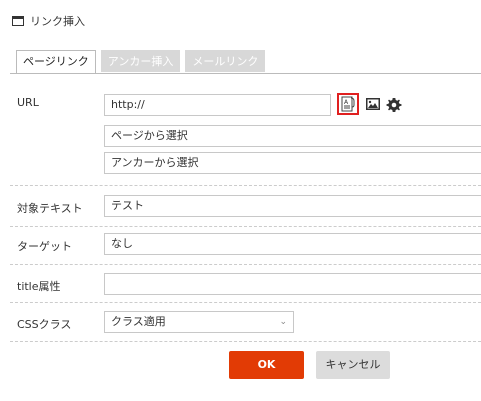 The image size is (481, 401). Describe the element at coordinates (225, 61) in the screenshot. I see `tab-mail-link: メールリンク` at that location.